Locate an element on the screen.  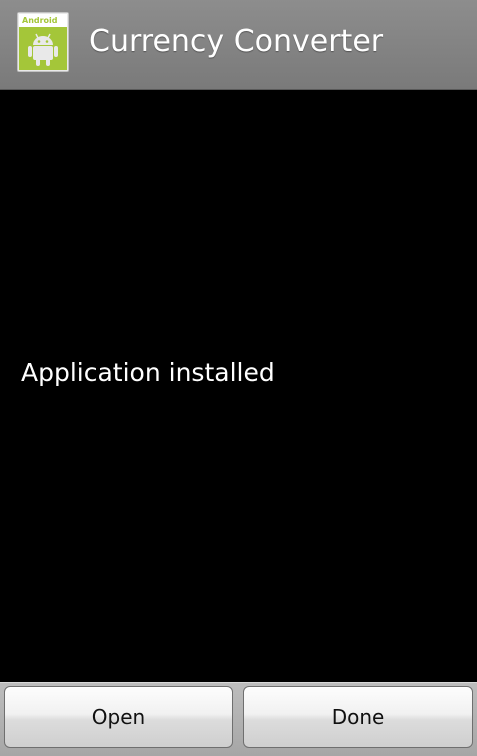
done-button: Done is located at coordinates (358, 717).